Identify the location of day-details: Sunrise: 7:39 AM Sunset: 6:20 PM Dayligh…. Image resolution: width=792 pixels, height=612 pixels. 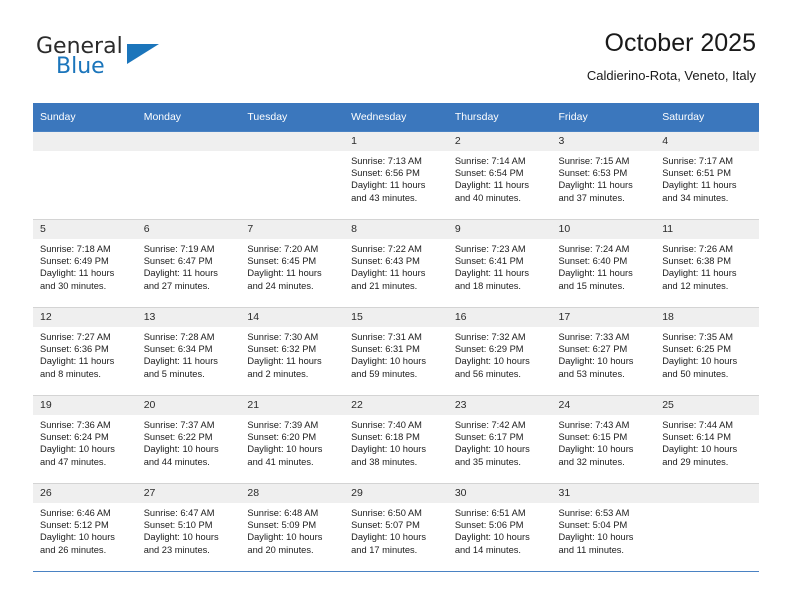
(292, 441).